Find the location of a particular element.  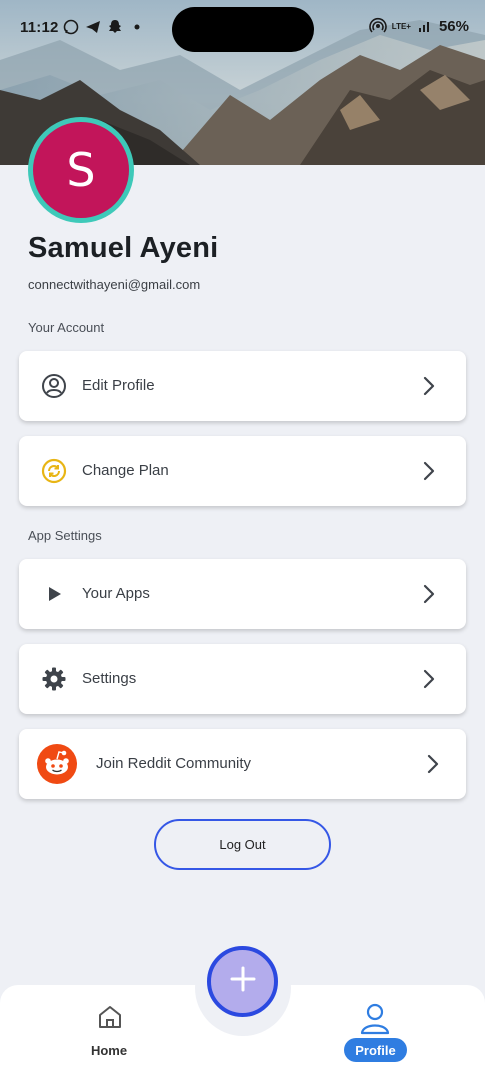

profile-name: Samuel Ayeni is located at coordinates (123, 248).